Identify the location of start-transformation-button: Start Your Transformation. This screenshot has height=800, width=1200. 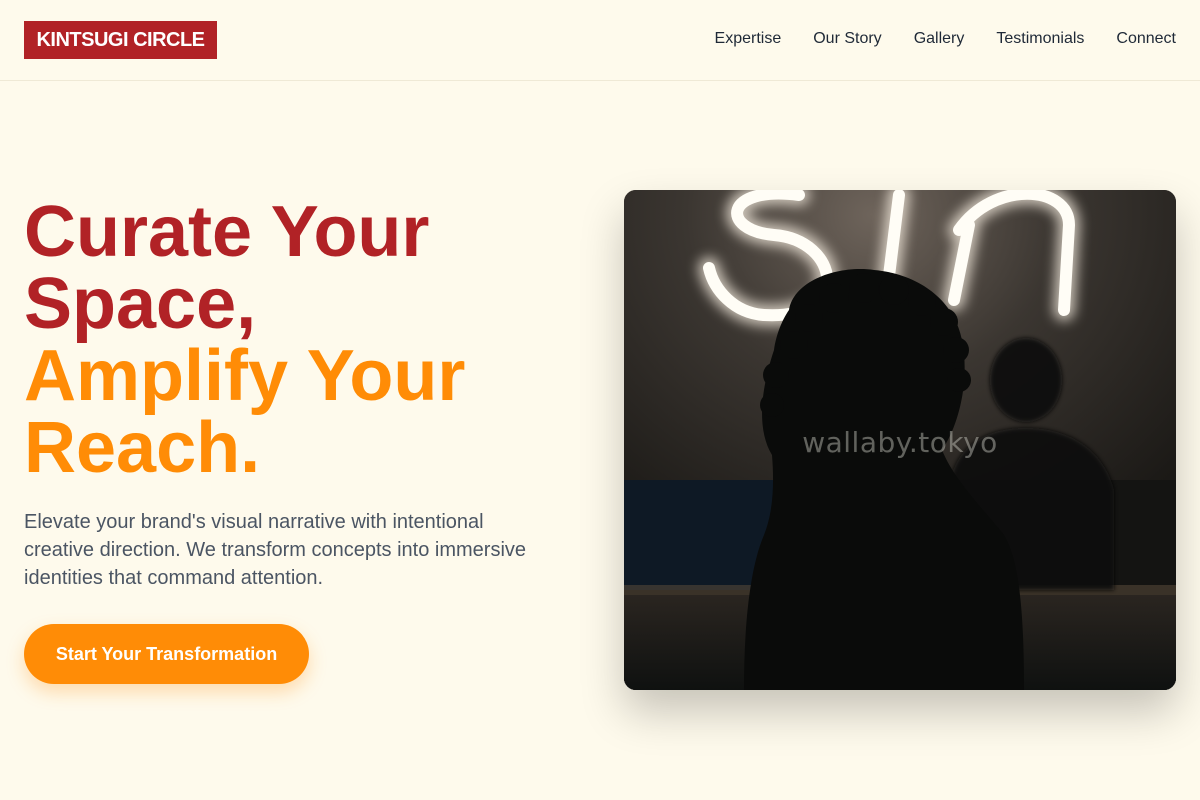
(166, 654).